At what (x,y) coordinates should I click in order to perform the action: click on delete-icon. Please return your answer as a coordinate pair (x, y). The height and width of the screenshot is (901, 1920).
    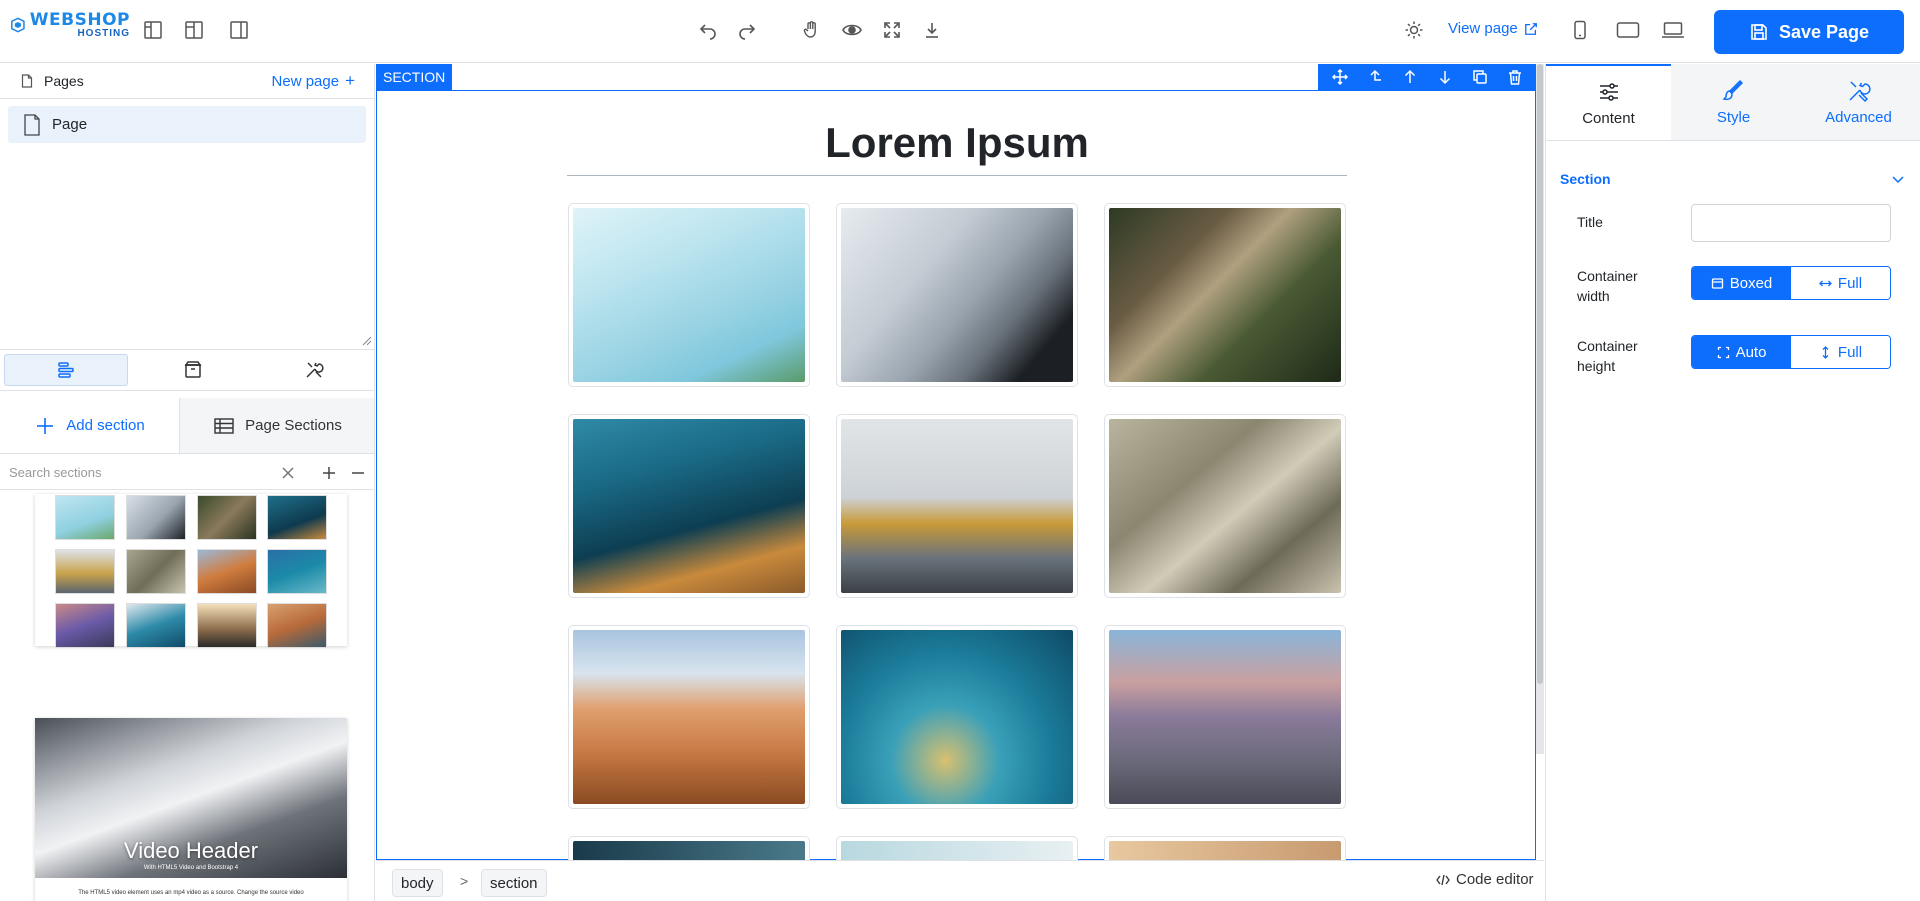
    Looking at the image, I should click on (1515, 77).